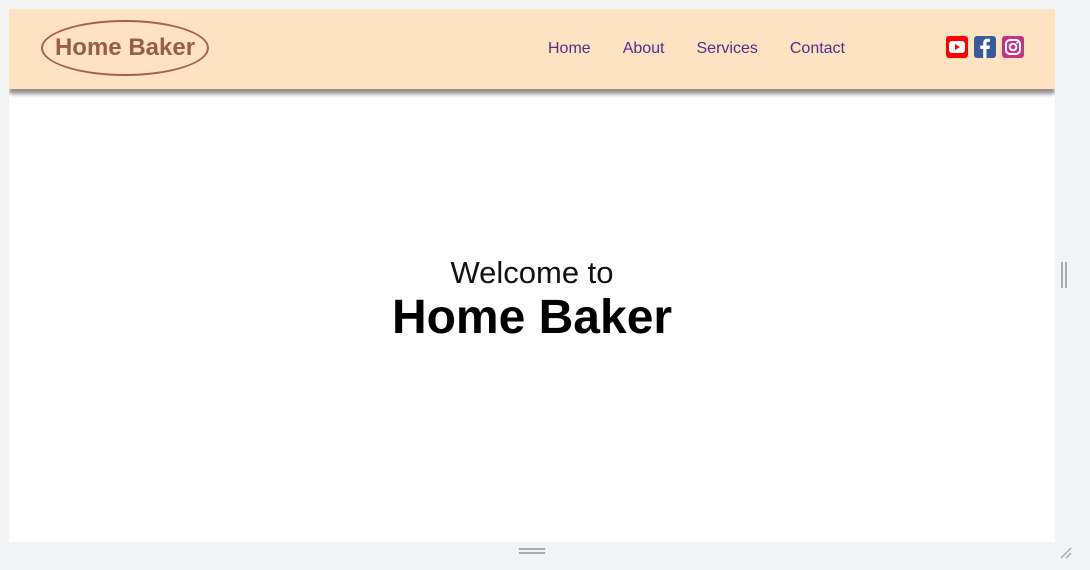 The height and width of the screenshot is (570, 1090). Describe the element at coordinates (644, 49) in the screenshot. I see `nav-link-about: About` at that location.